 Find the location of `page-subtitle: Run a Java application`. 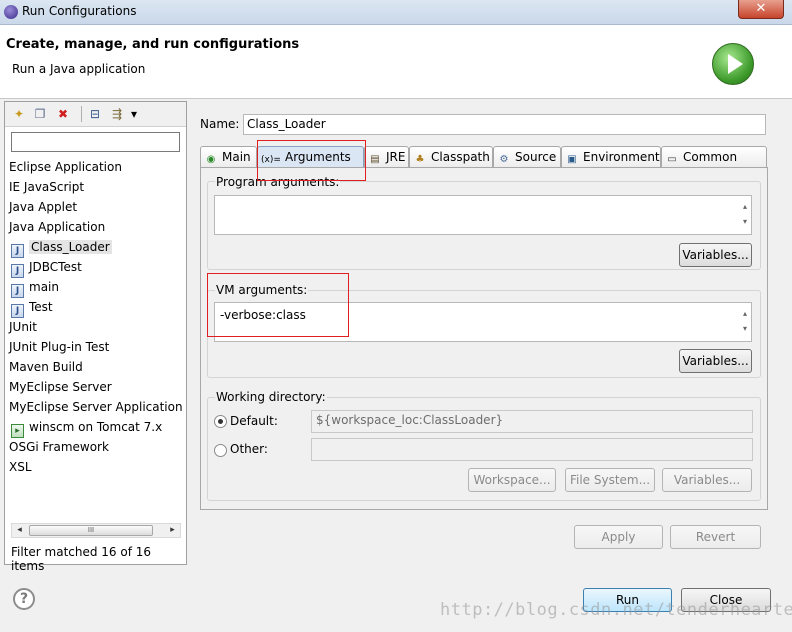

page-subtitle: Run a Java application is located at coordinates (79, 69).